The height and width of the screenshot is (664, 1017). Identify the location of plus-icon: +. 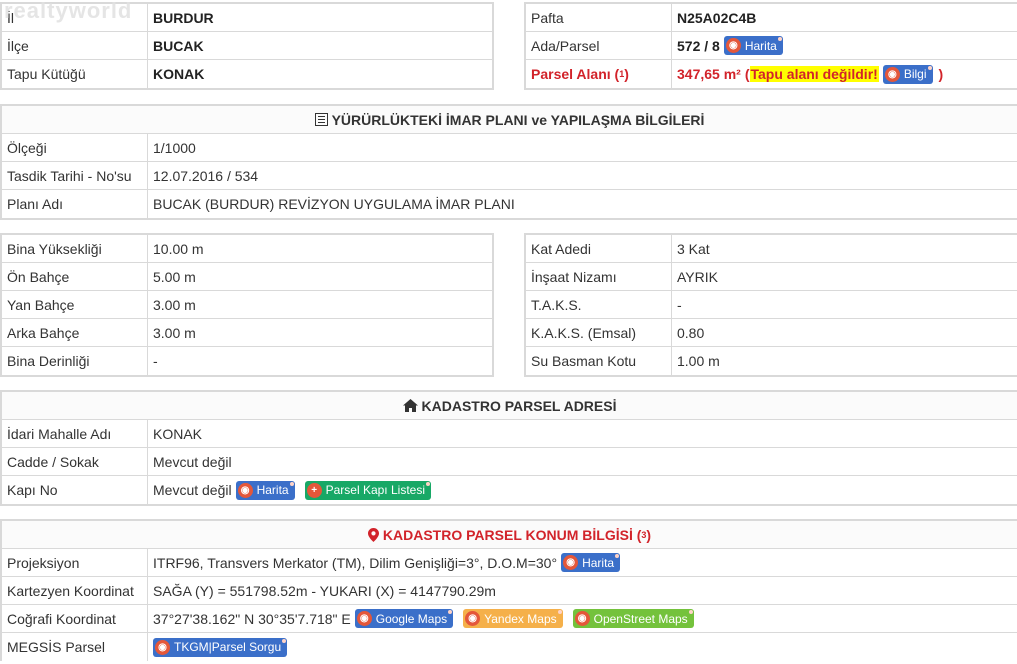
(314, 490).